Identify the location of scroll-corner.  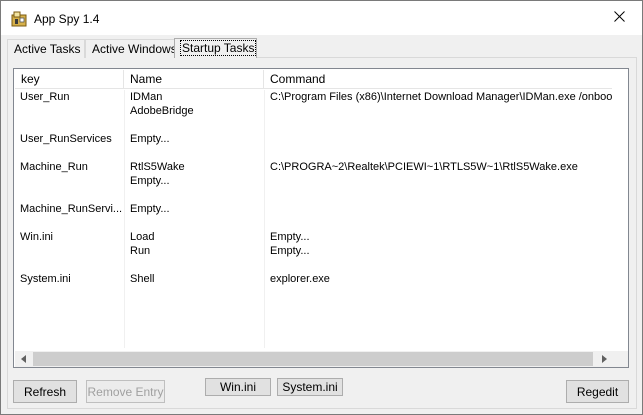
(620, 359).